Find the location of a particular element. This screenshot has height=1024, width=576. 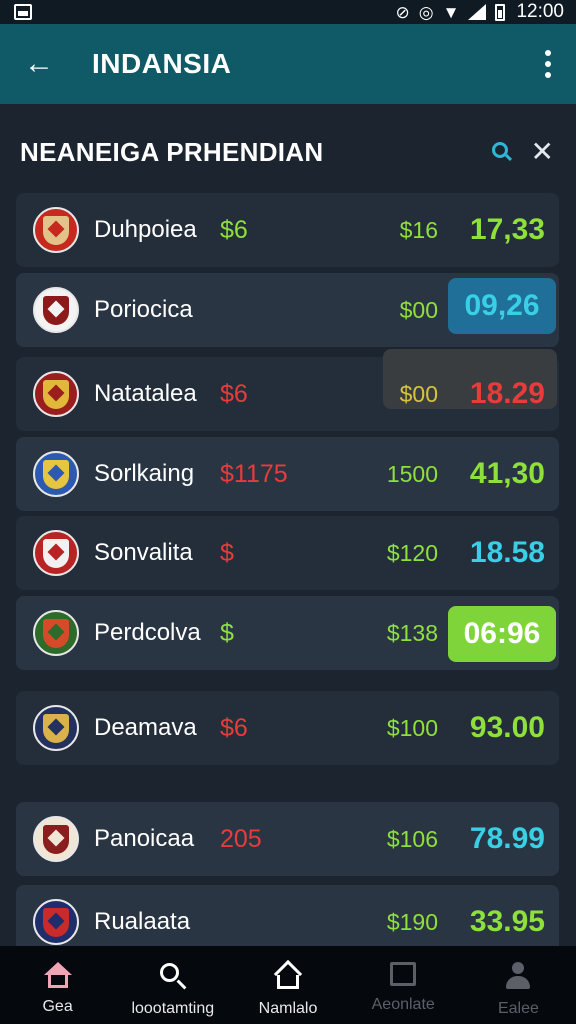

nav-item-apps: Aeonlate is located at coordinates (403, 985).